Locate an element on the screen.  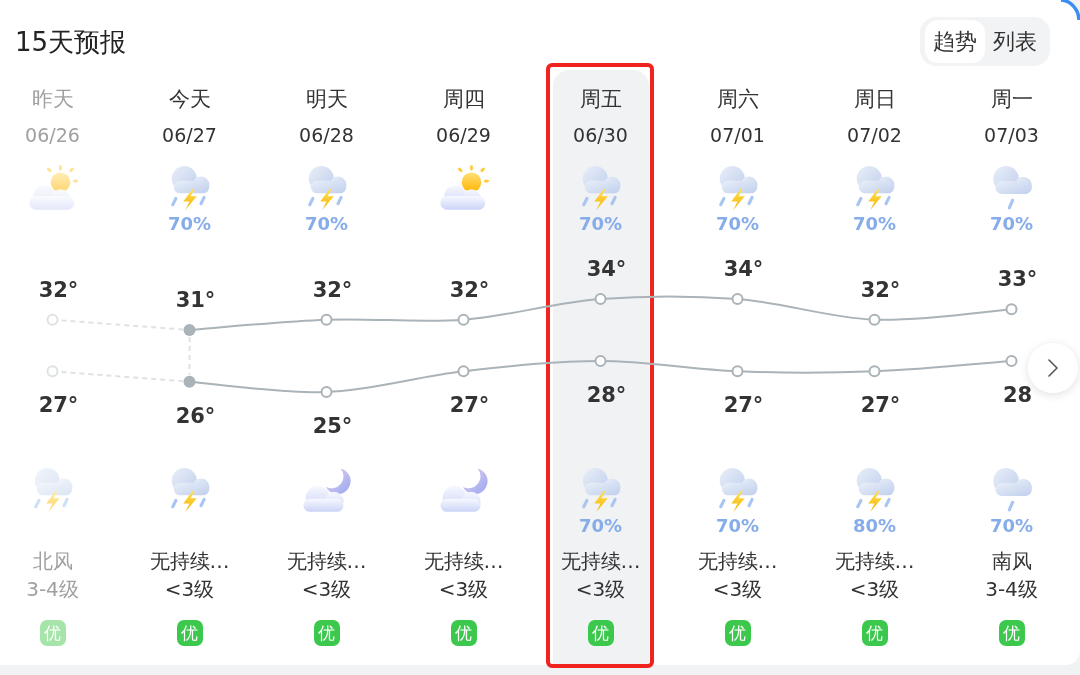
day-date: 07/03 is located at coordinates (1011, 135).